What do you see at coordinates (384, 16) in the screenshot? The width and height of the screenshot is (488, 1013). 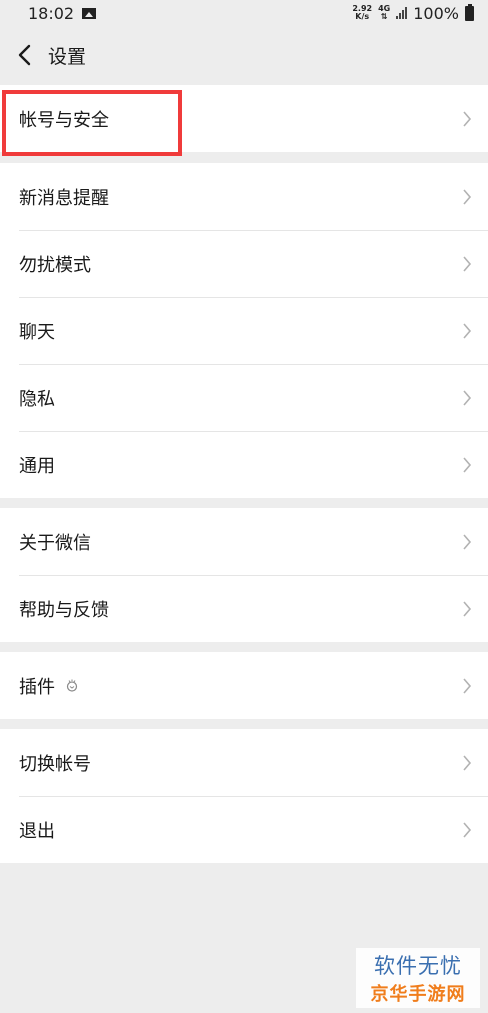 I see `data-arrows-icon: ⇅` at bounding box center [384, 16].